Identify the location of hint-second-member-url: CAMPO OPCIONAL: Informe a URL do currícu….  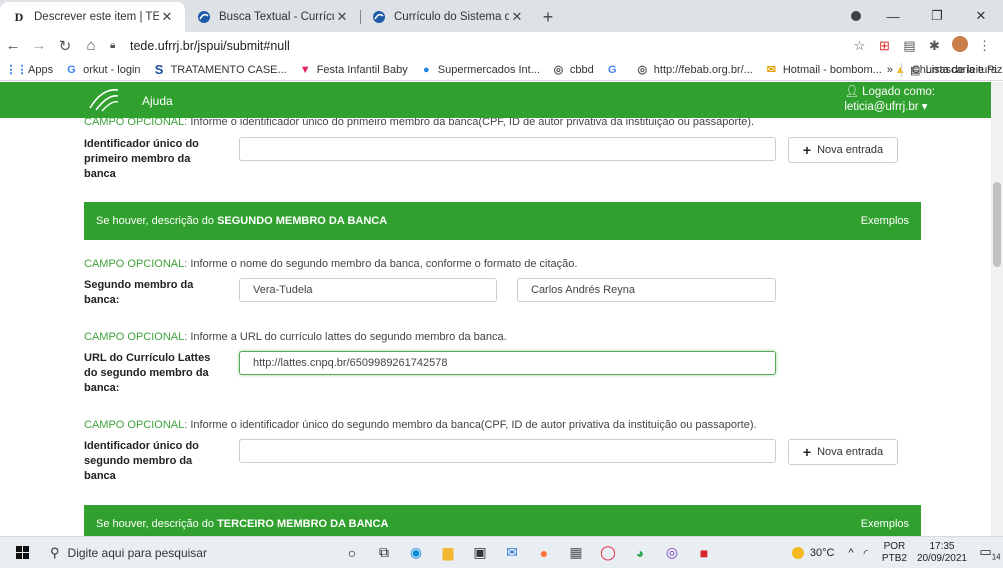
(295, 337).